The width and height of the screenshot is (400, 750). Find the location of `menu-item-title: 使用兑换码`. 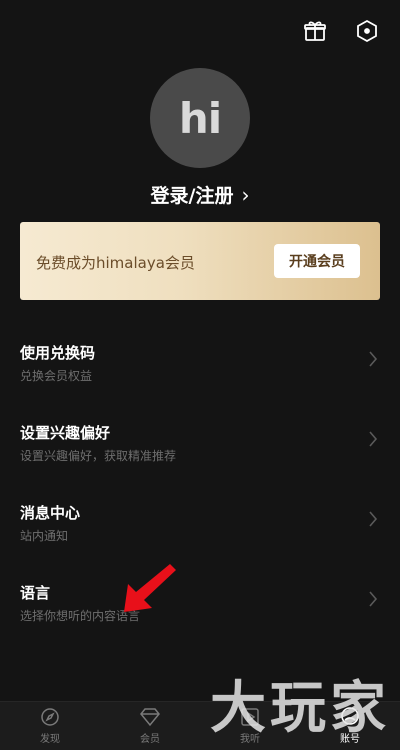

menu-item-title: 使用兑换码 is located at coordinates (58, 353).